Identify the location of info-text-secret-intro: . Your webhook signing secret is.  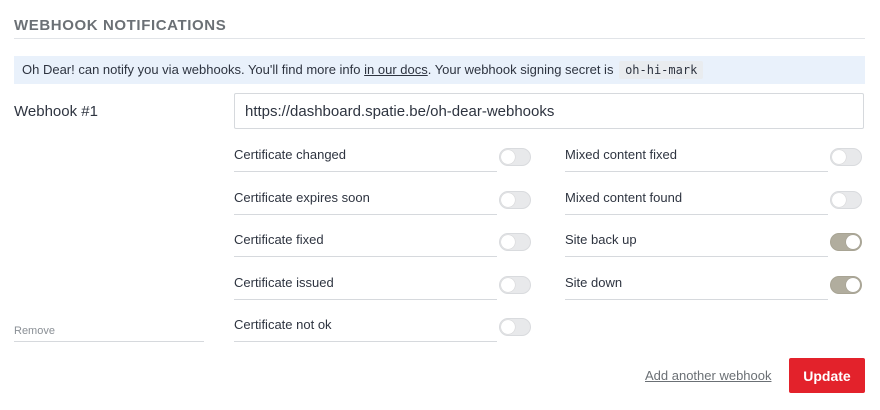
(522, 69).